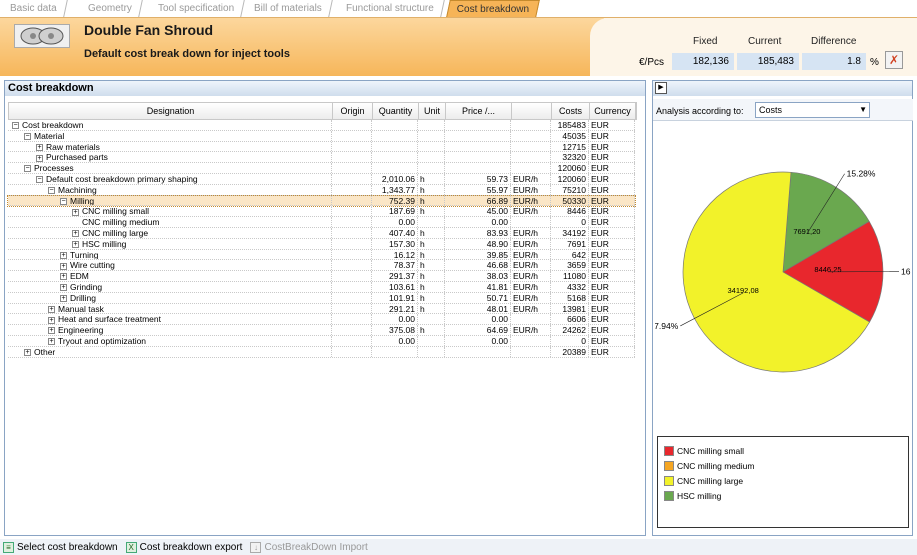  What do you see at coordinates (256, 547) in the screenshot?
I see `import-icon: ↓` at bounding box center [256, 547].